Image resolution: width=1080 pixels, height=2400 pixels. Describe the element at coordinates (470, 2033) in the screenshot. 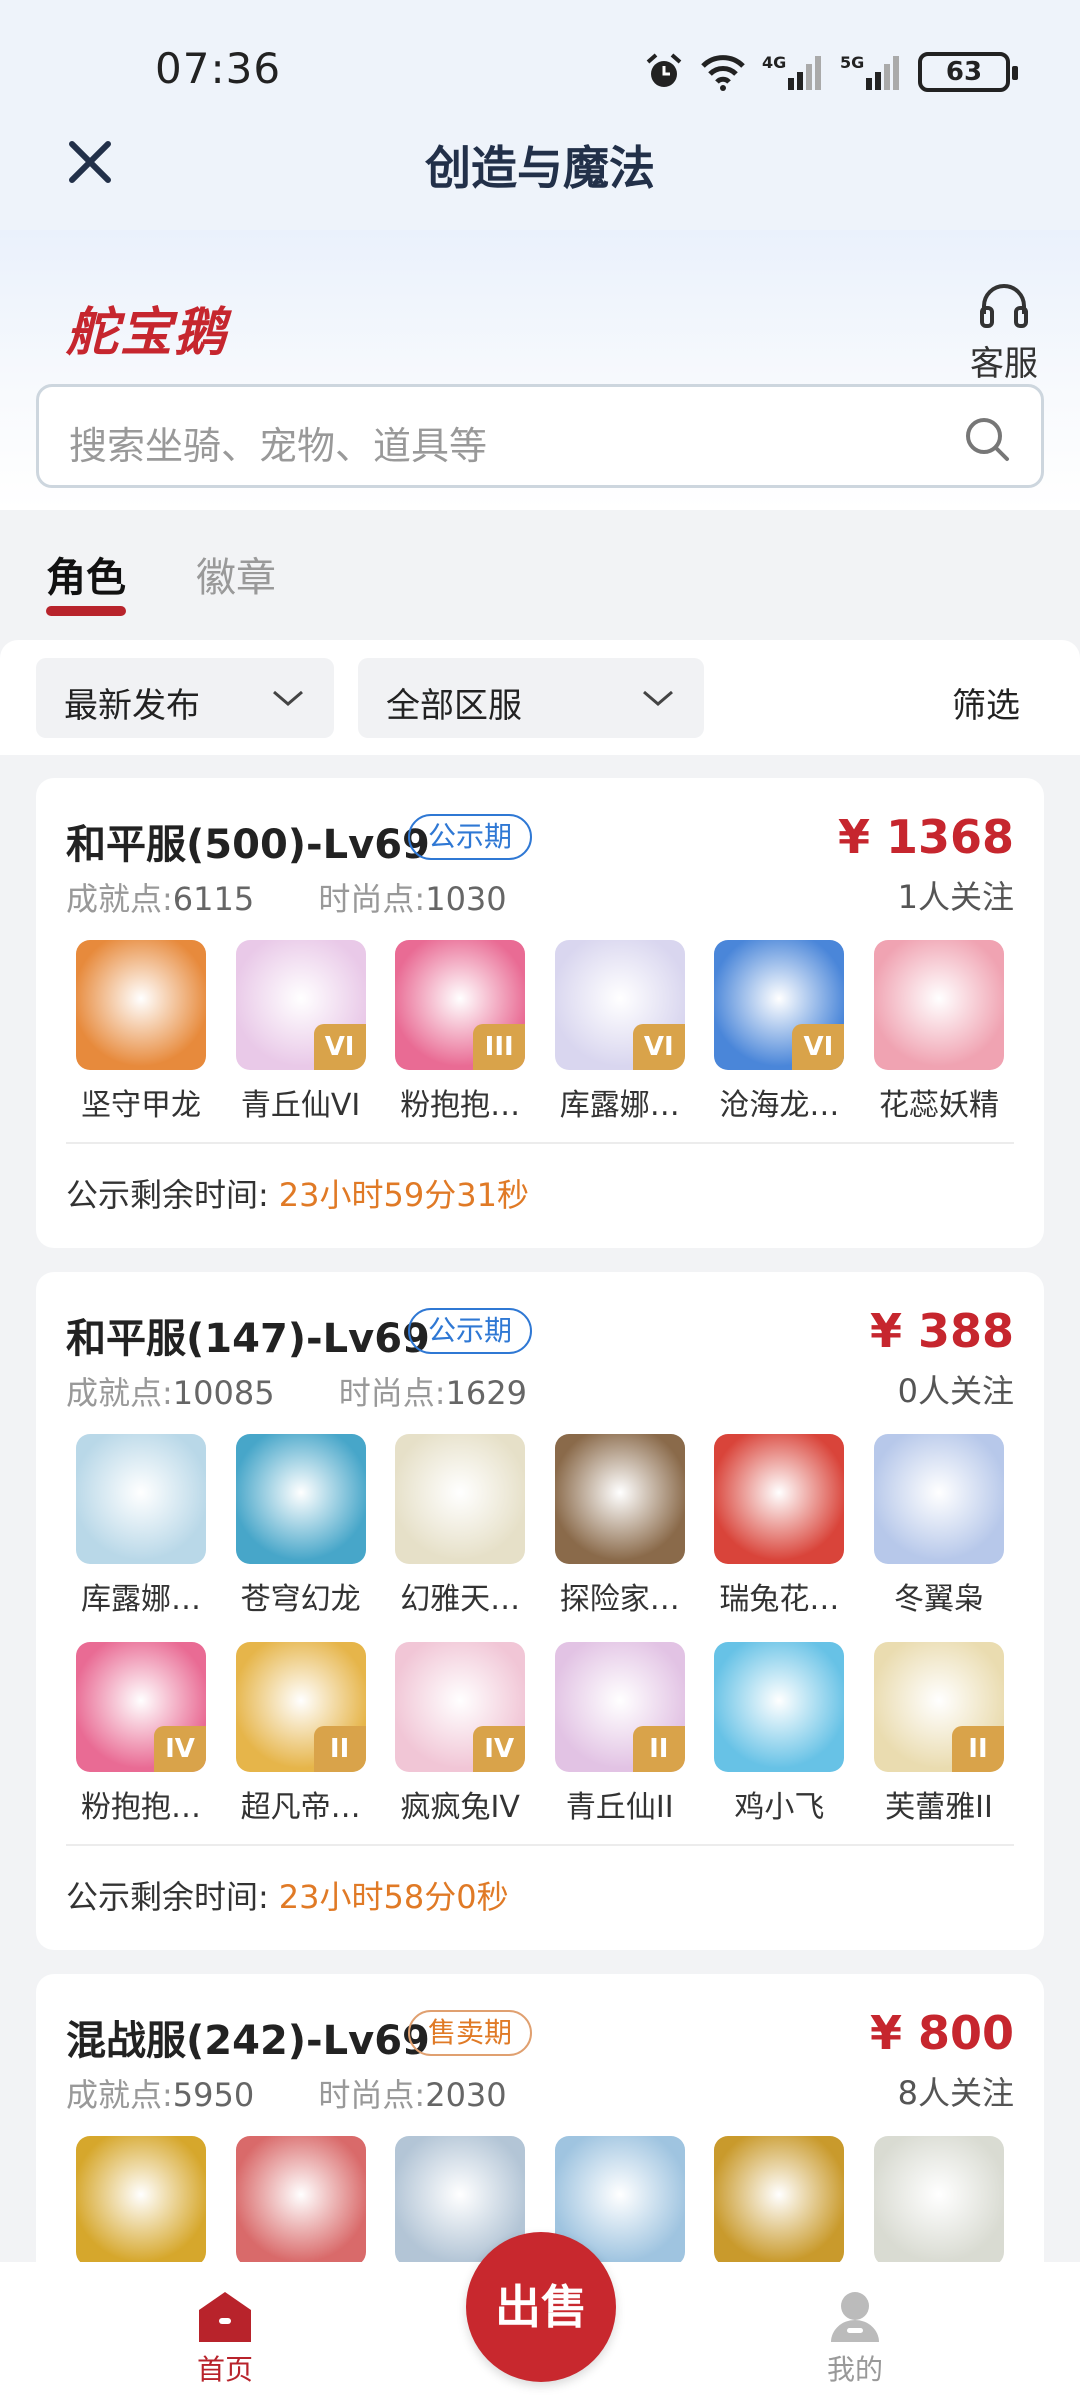

I see `status-badge: 售卖期` at that location.